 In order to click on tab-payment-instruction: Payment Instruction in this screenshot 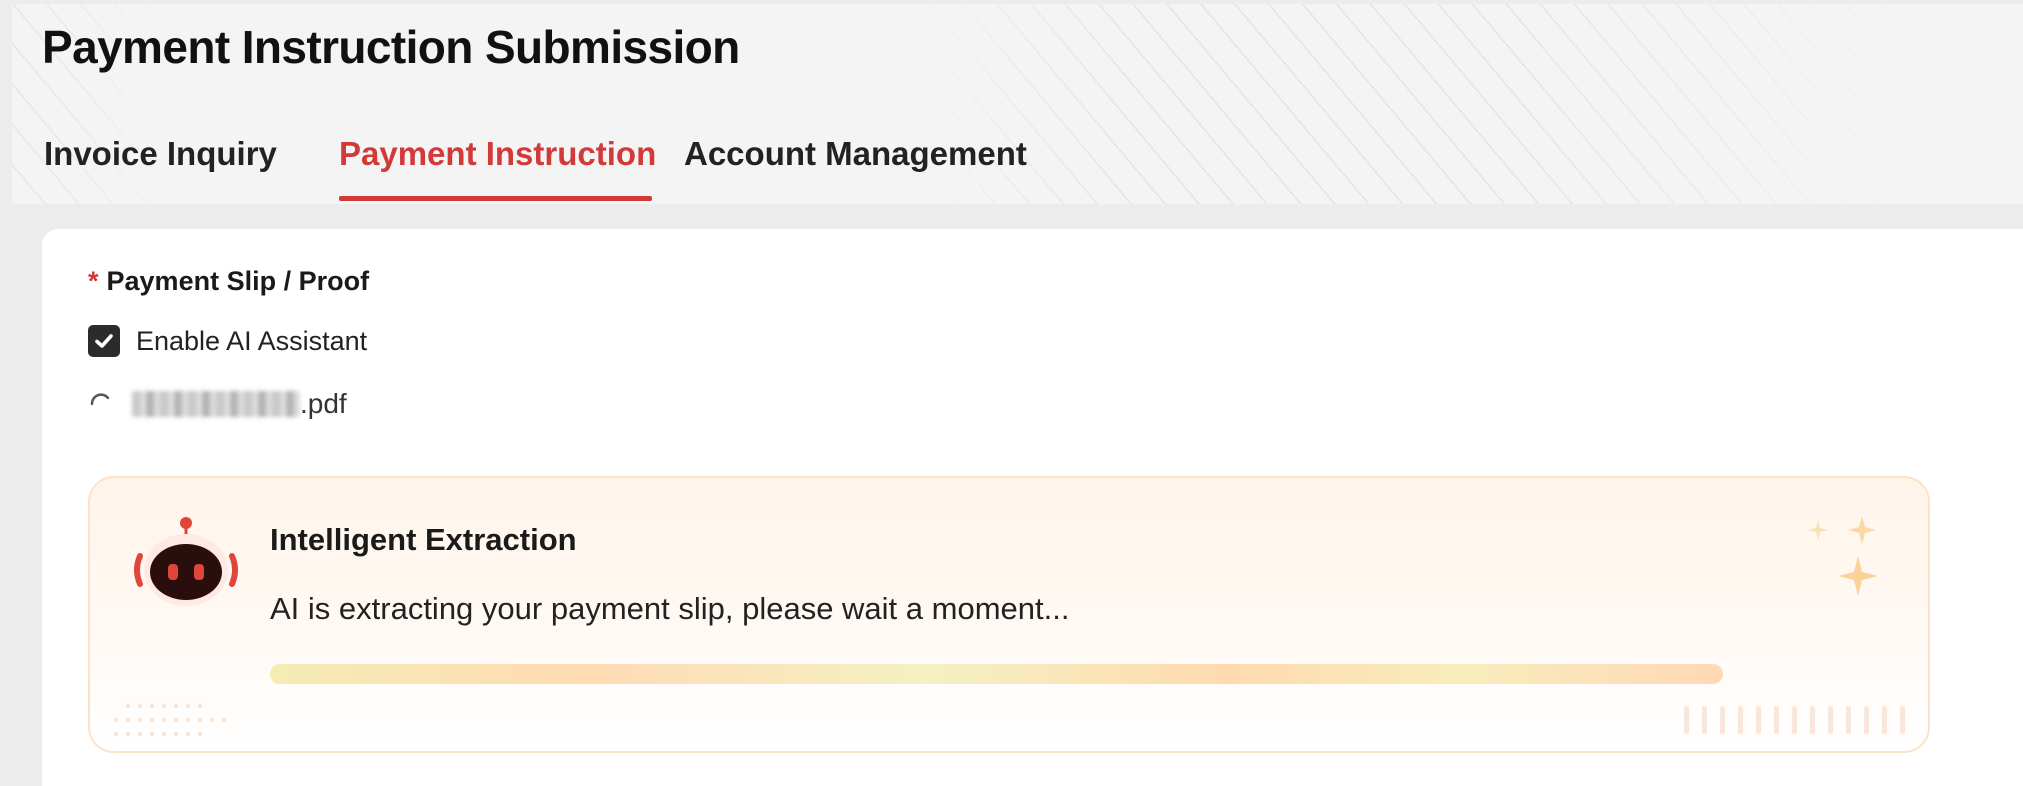, I will do `click(511, 170)`.